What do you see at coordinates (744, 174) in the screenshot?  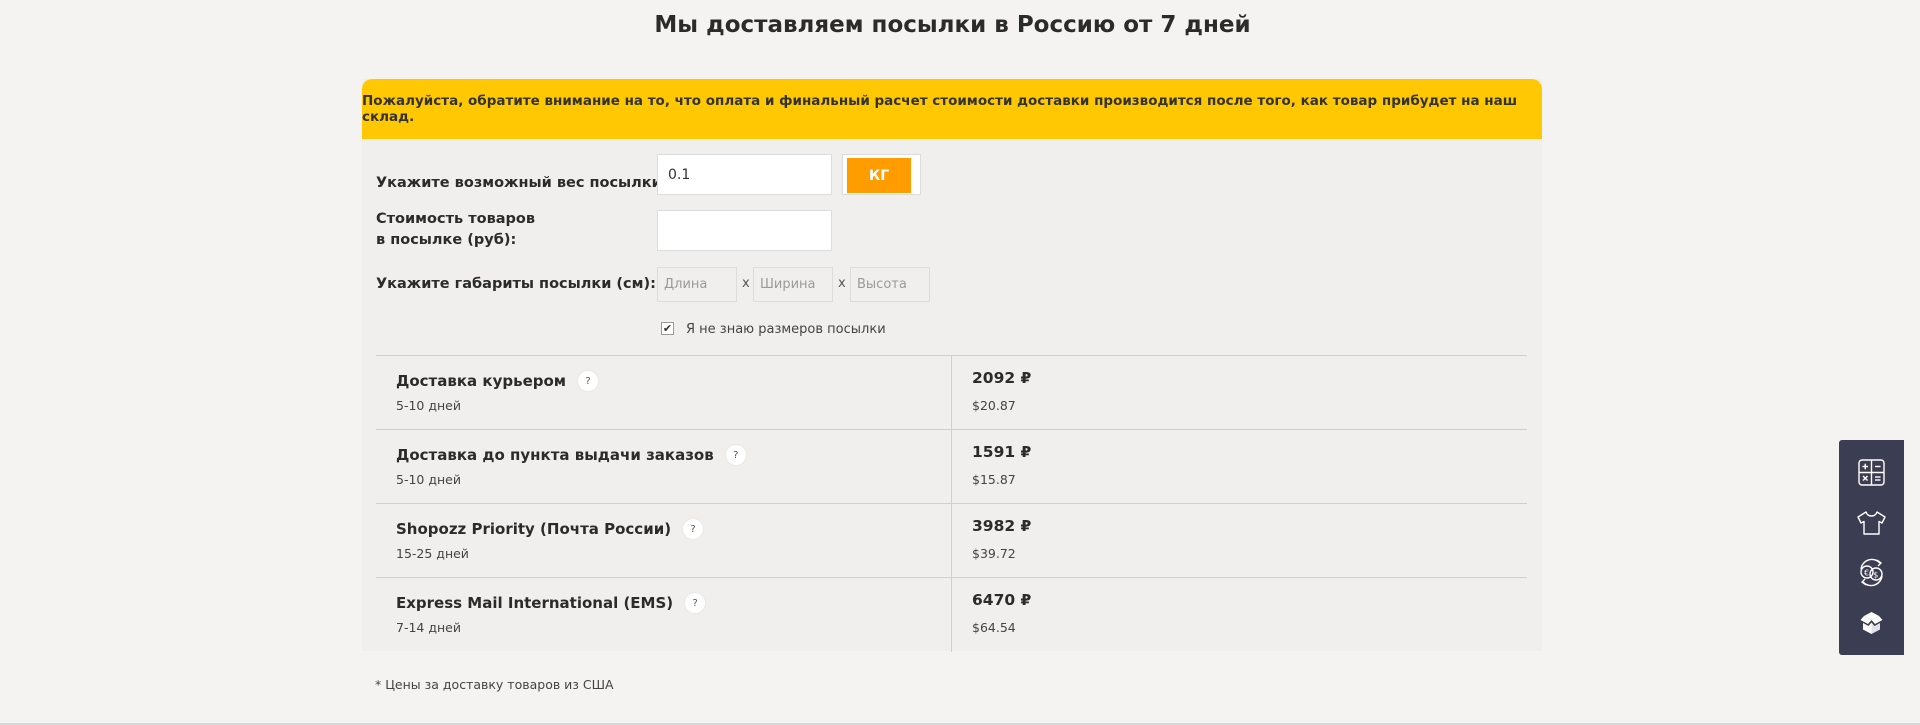 I see `weight-input` at bounding box center [744, 174].